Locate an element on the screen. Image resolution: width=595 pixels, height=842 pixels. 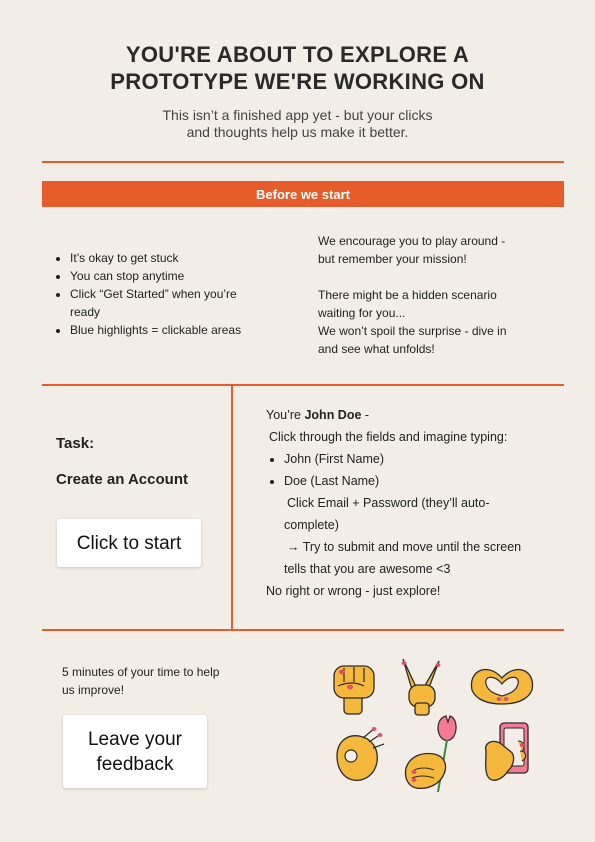
hand-holding-phone-icon is located at coordinates (508, 753).